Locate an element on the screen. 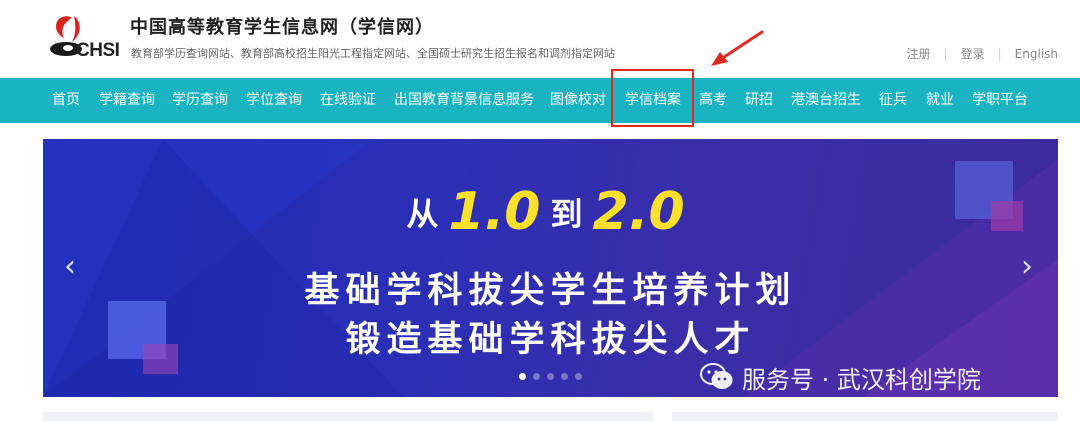 The image size is (1080, 421). nav-item-enrollment-query: 学籍查询 is located at coordinates (127, 100).